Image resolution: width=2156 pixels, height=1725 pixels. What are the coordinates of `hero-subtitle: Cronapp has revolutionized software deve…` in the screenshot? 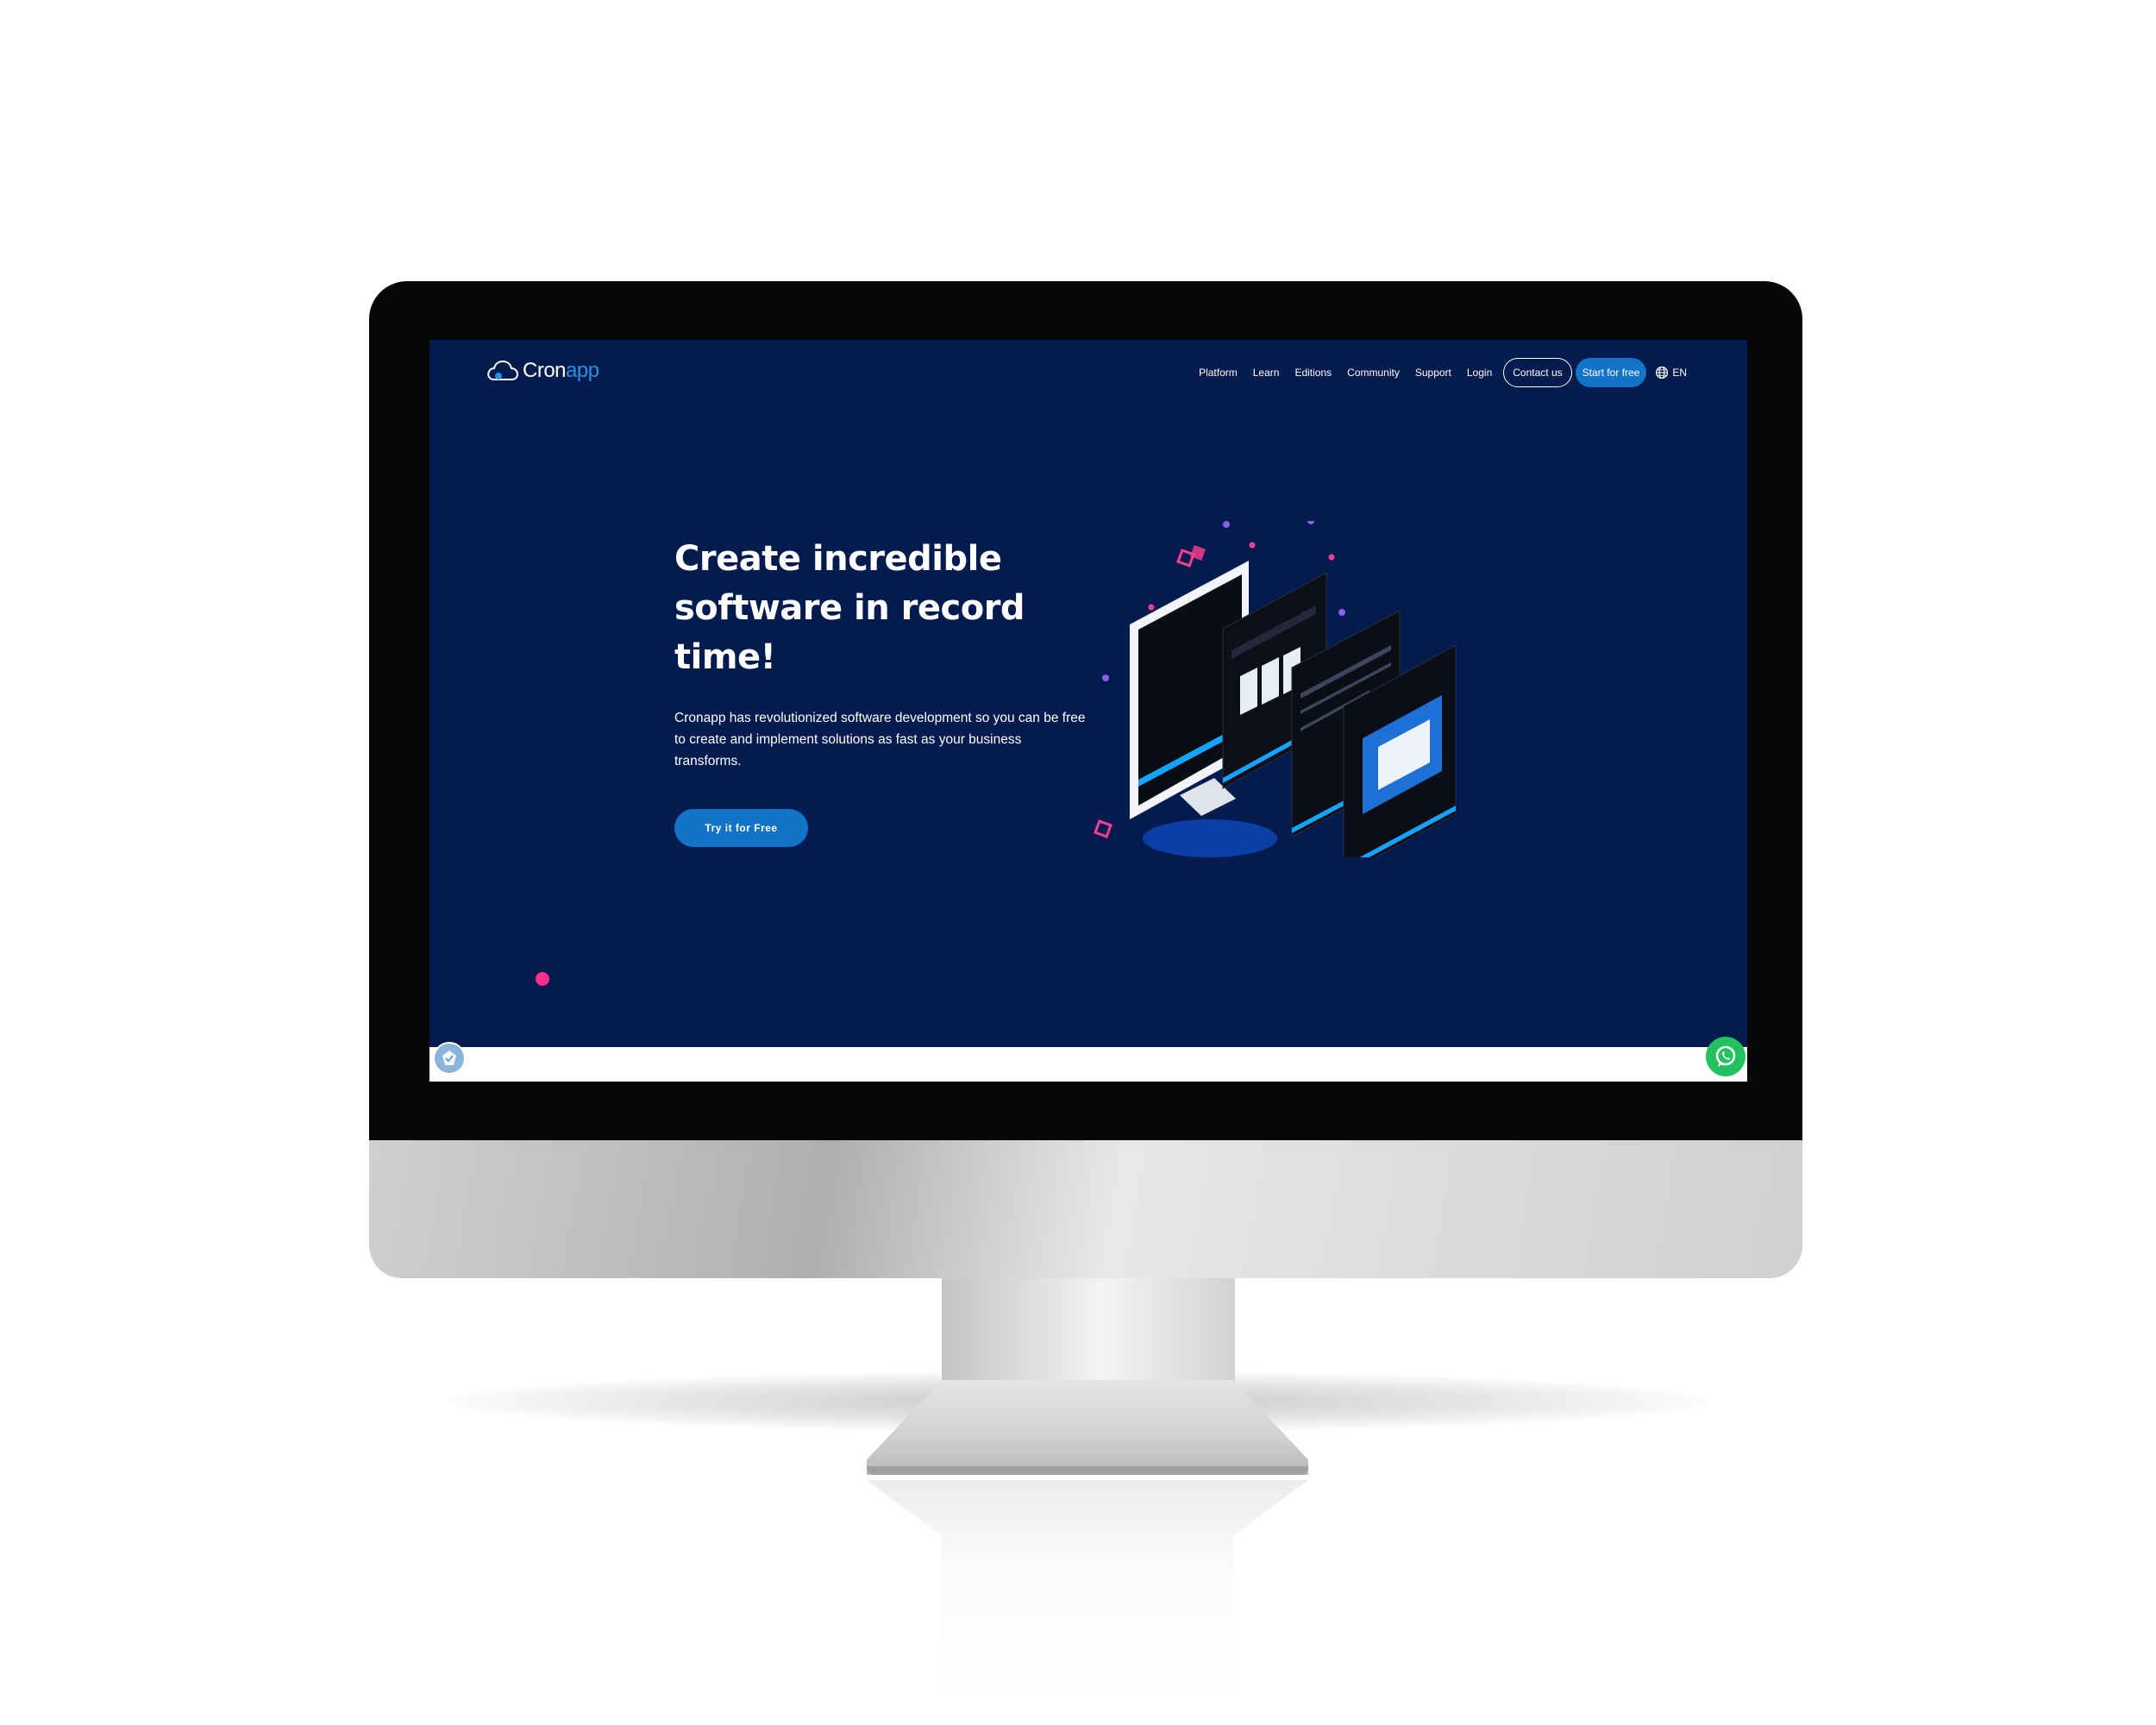 It's located at (880, 740).